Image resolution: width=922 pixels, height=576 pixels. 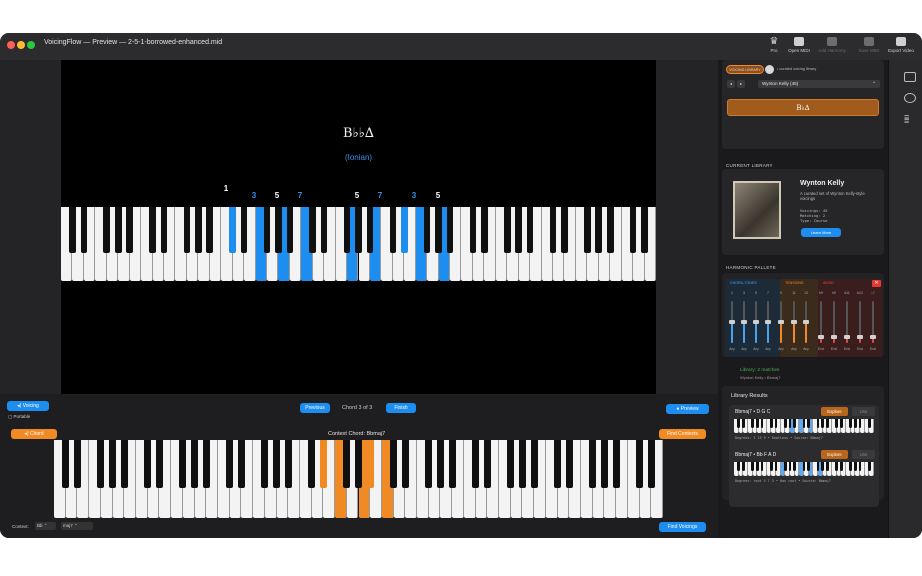 What do you see at coordinates (19, 417) in the screenshot?
I see `portable-toggle: ▢ Portable` at bounding box center [19, 417].